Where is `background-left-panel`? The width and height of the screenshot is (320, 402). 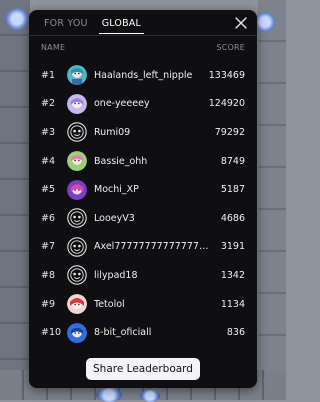
background-left-panel is located at coordinates (15, 200).